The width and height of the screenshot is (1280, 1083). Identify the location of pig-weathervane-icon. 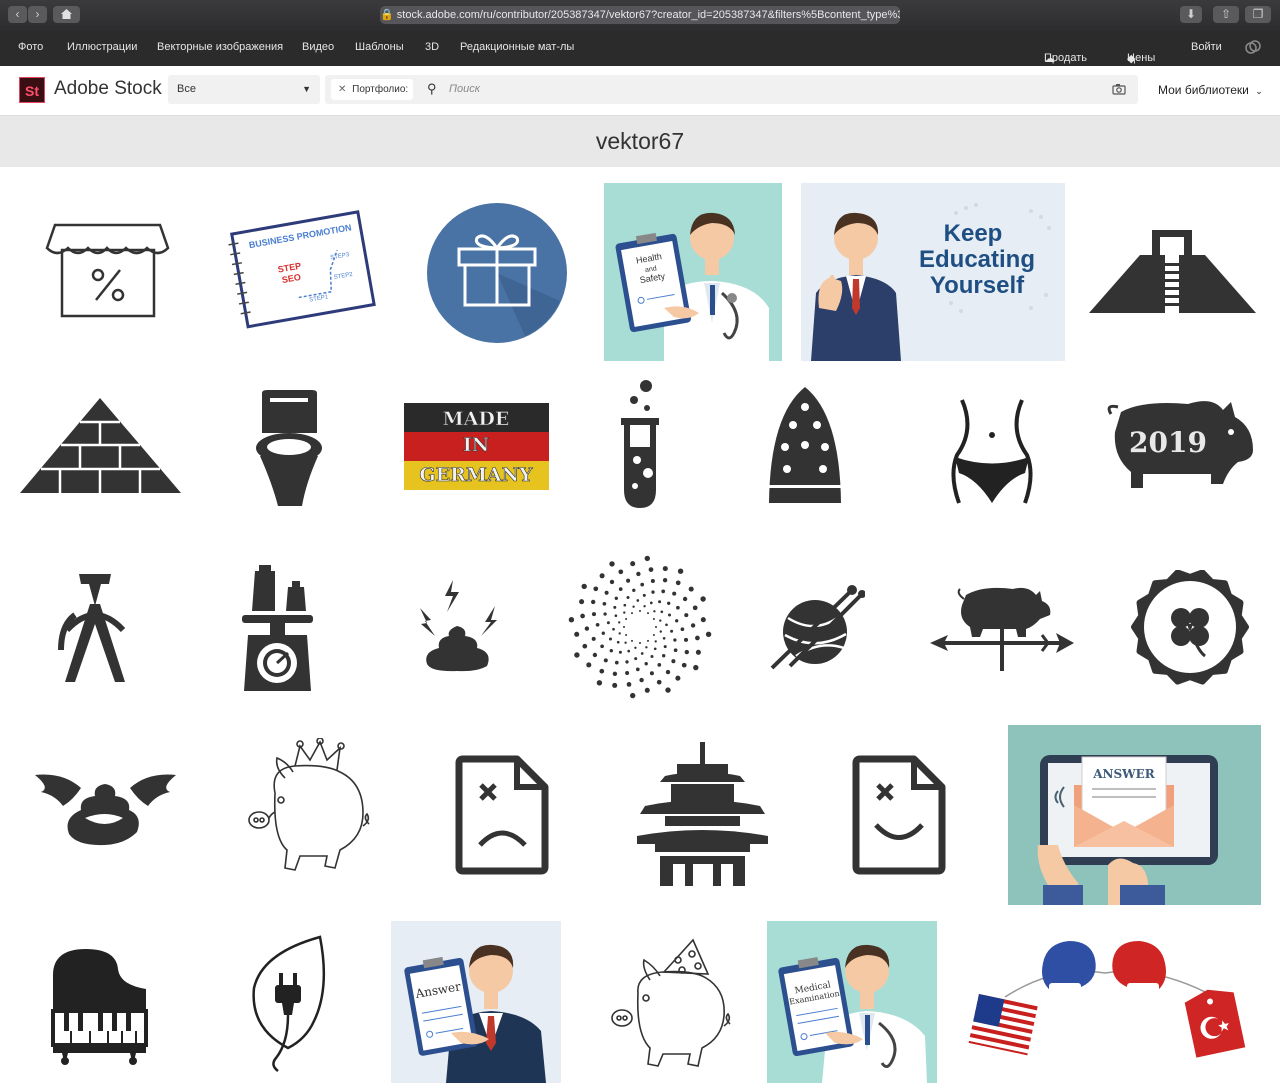
(1002, 629).